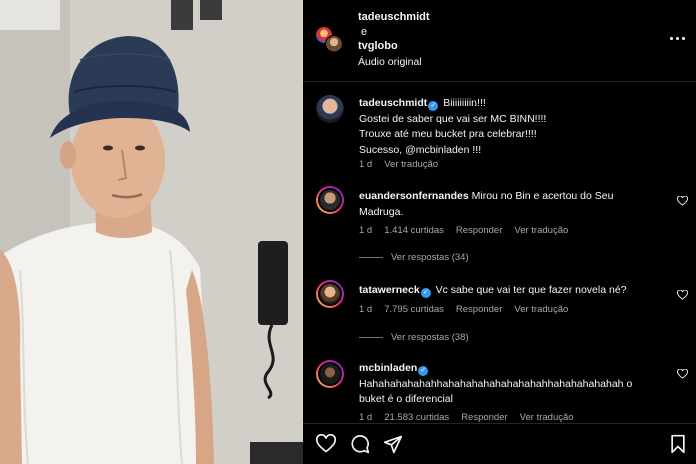 The image size is (696, 464). Describe the element at coordinates (334, 44) in the screenshot. I see `avatar-tvglobo` at that location.